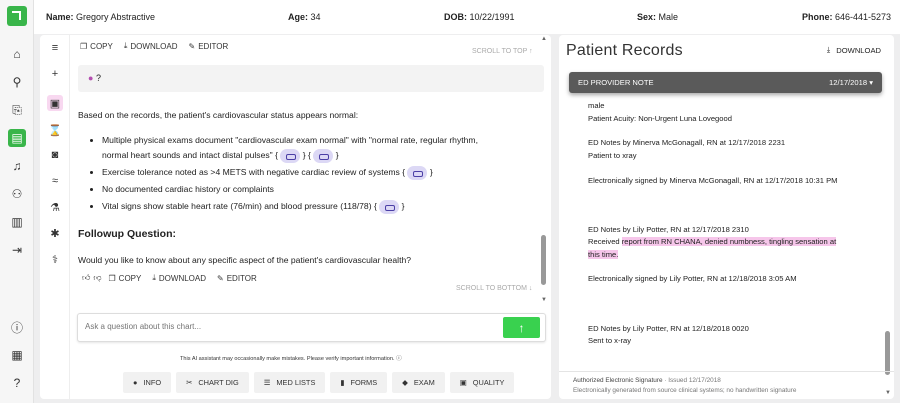 The height and width of the screenshot is (403, 900). I want to click on chat-input, so click(285, 326).